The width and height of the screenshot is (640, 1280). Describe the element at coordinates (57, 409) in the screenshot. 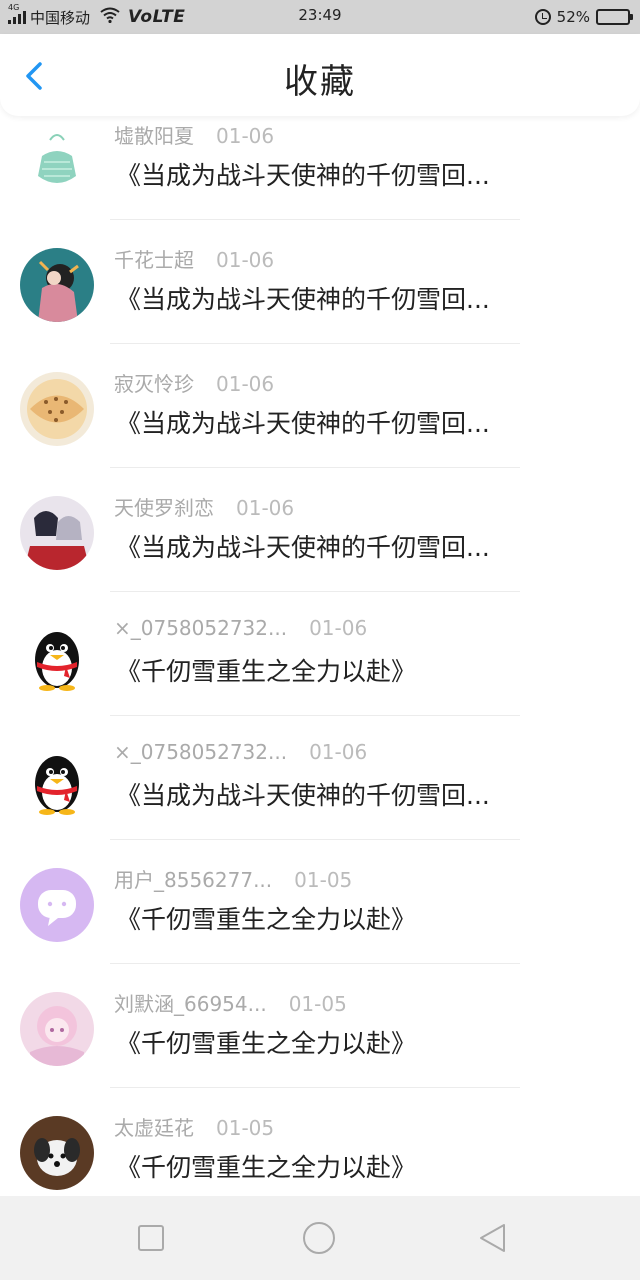

I see `seashell-avatar` at that location.